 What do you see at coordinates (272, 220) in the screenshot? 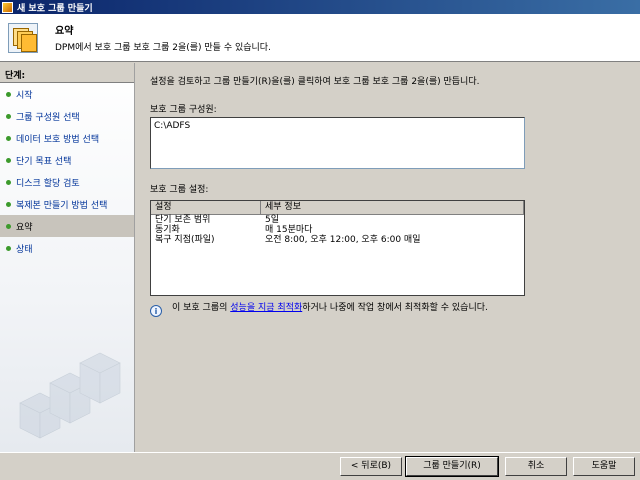
I see `setting-value: 5일` at bounding box center [272, 220].